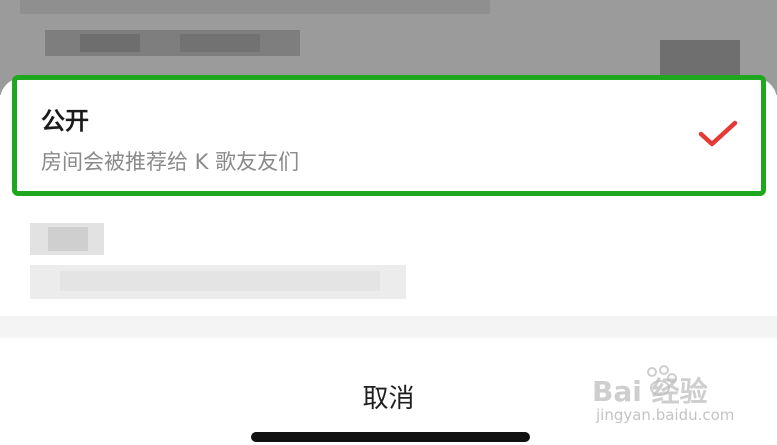  What do you see at coordinates (68, 239) in the screenshot?
I see `blurred-title` at bounding box center [68, 239].